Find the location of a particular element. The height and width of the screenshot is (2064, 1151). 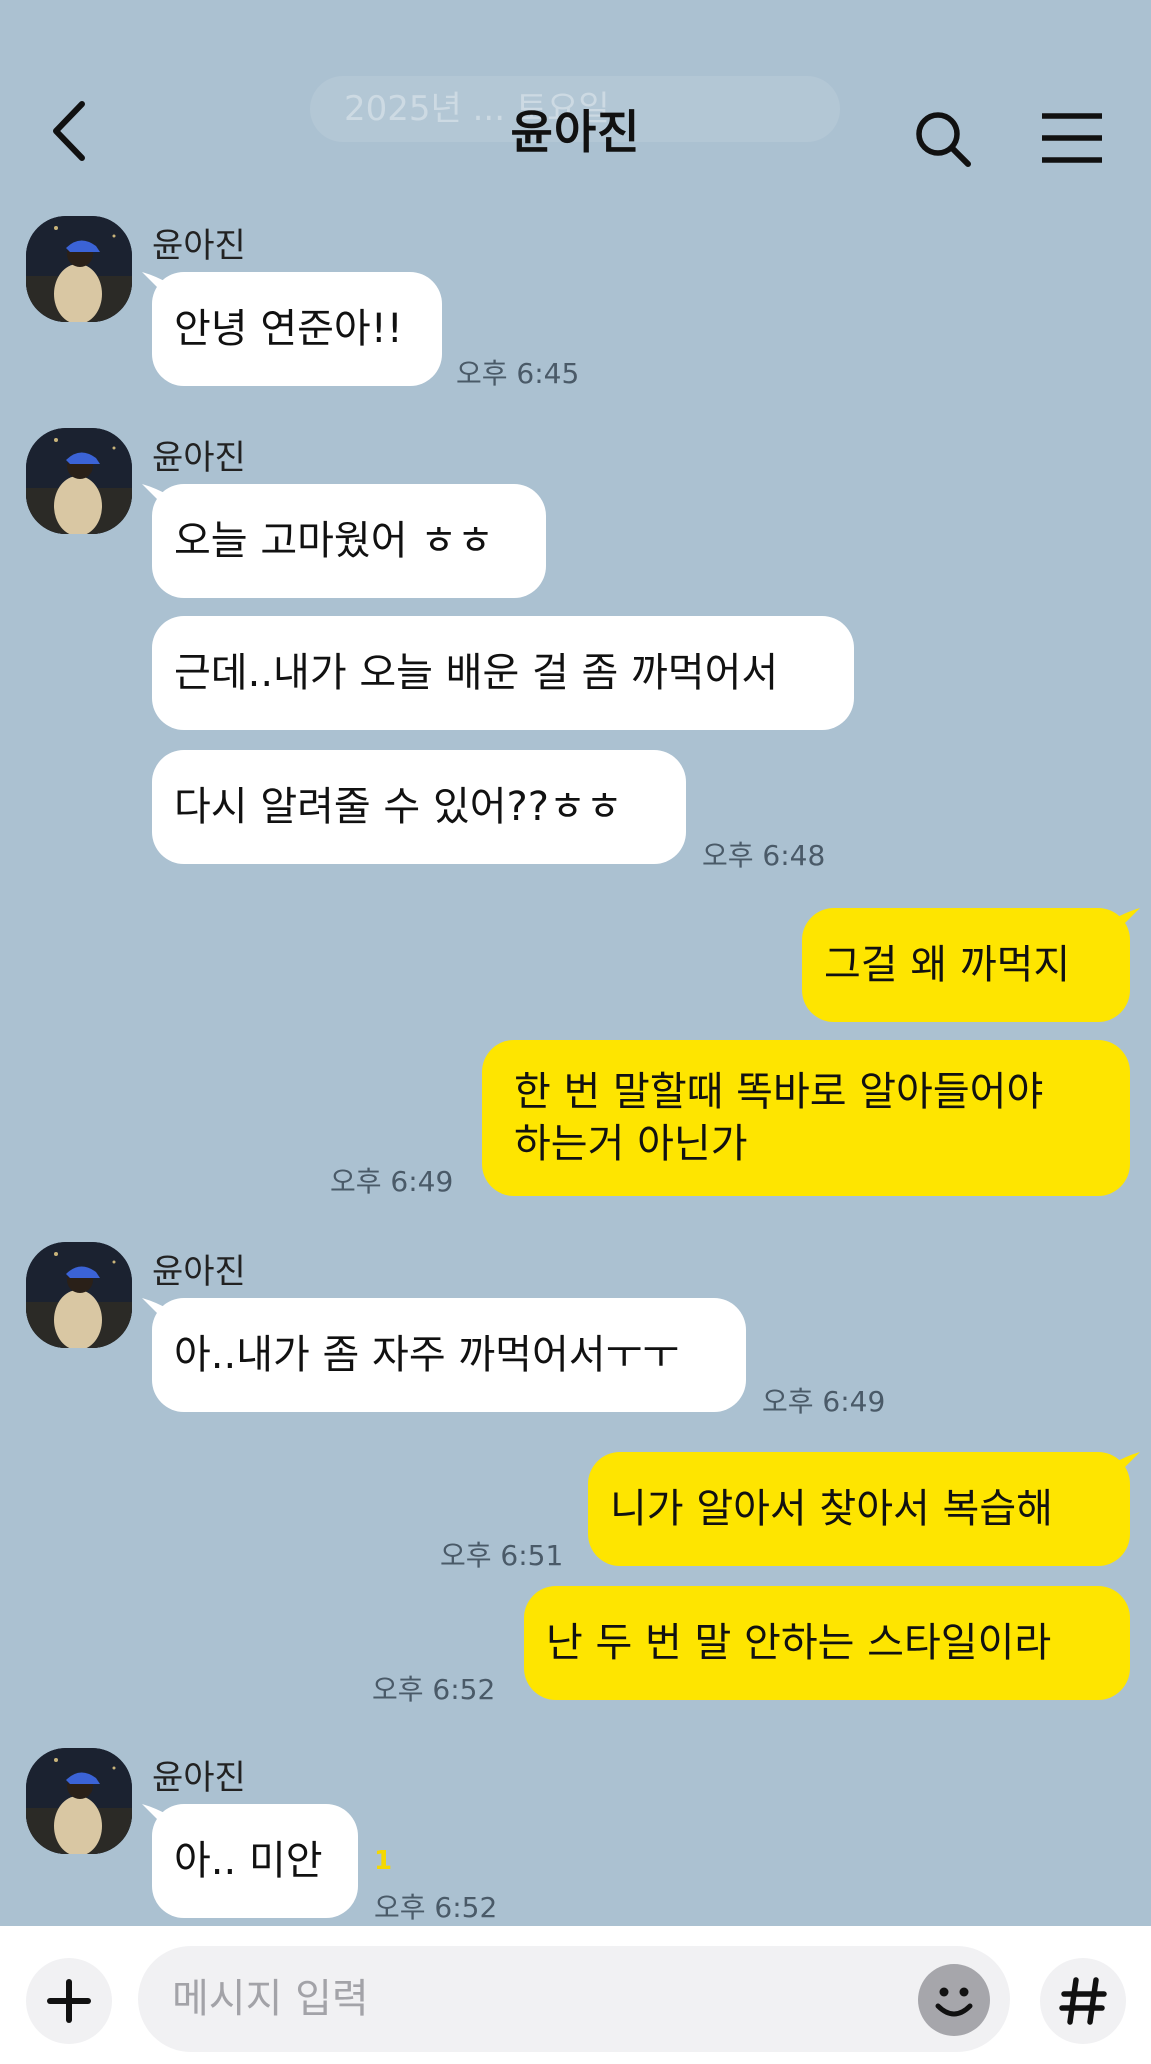

chat-header: 2025년 ... 토요일 윤아진 is located at coordinates (575, 102).